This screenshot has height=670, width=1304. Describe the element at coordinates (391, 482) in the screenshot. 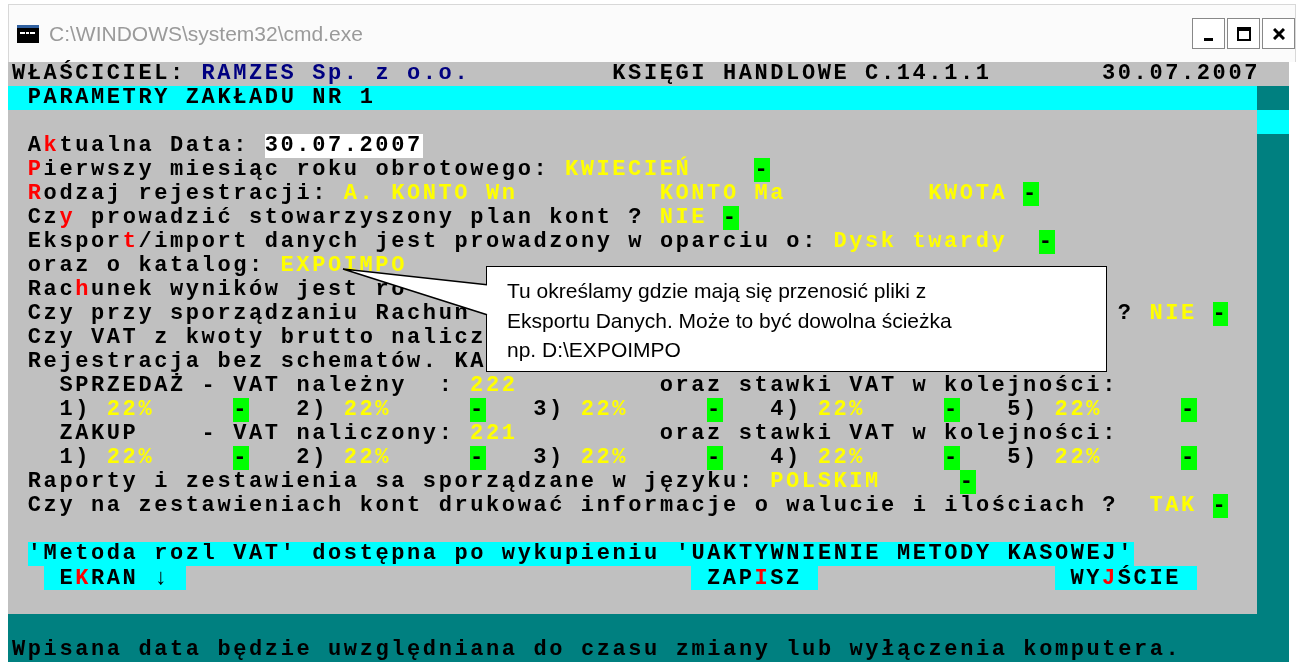

I see `field-label: Raporty i zestawienia sa sporządzane w języku:` at that location.